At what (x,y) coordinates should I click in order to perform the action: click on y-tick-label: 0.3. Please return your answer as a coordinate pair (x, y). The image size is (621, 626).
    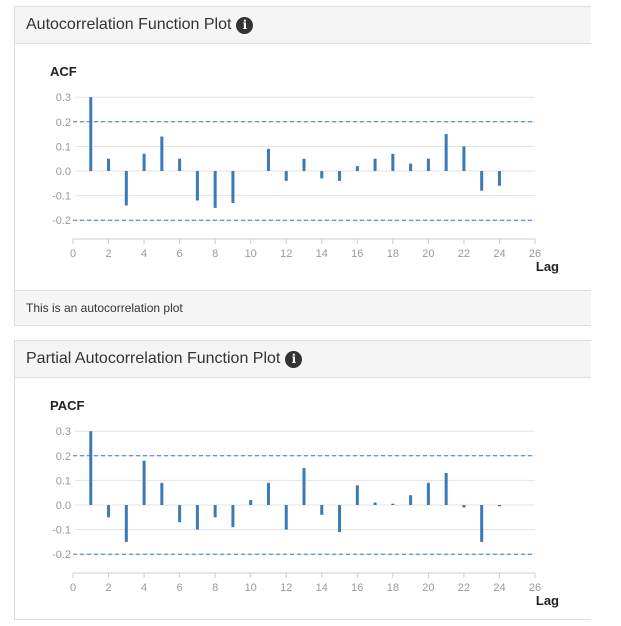
    Looking at the image, I should click on (63, 432).